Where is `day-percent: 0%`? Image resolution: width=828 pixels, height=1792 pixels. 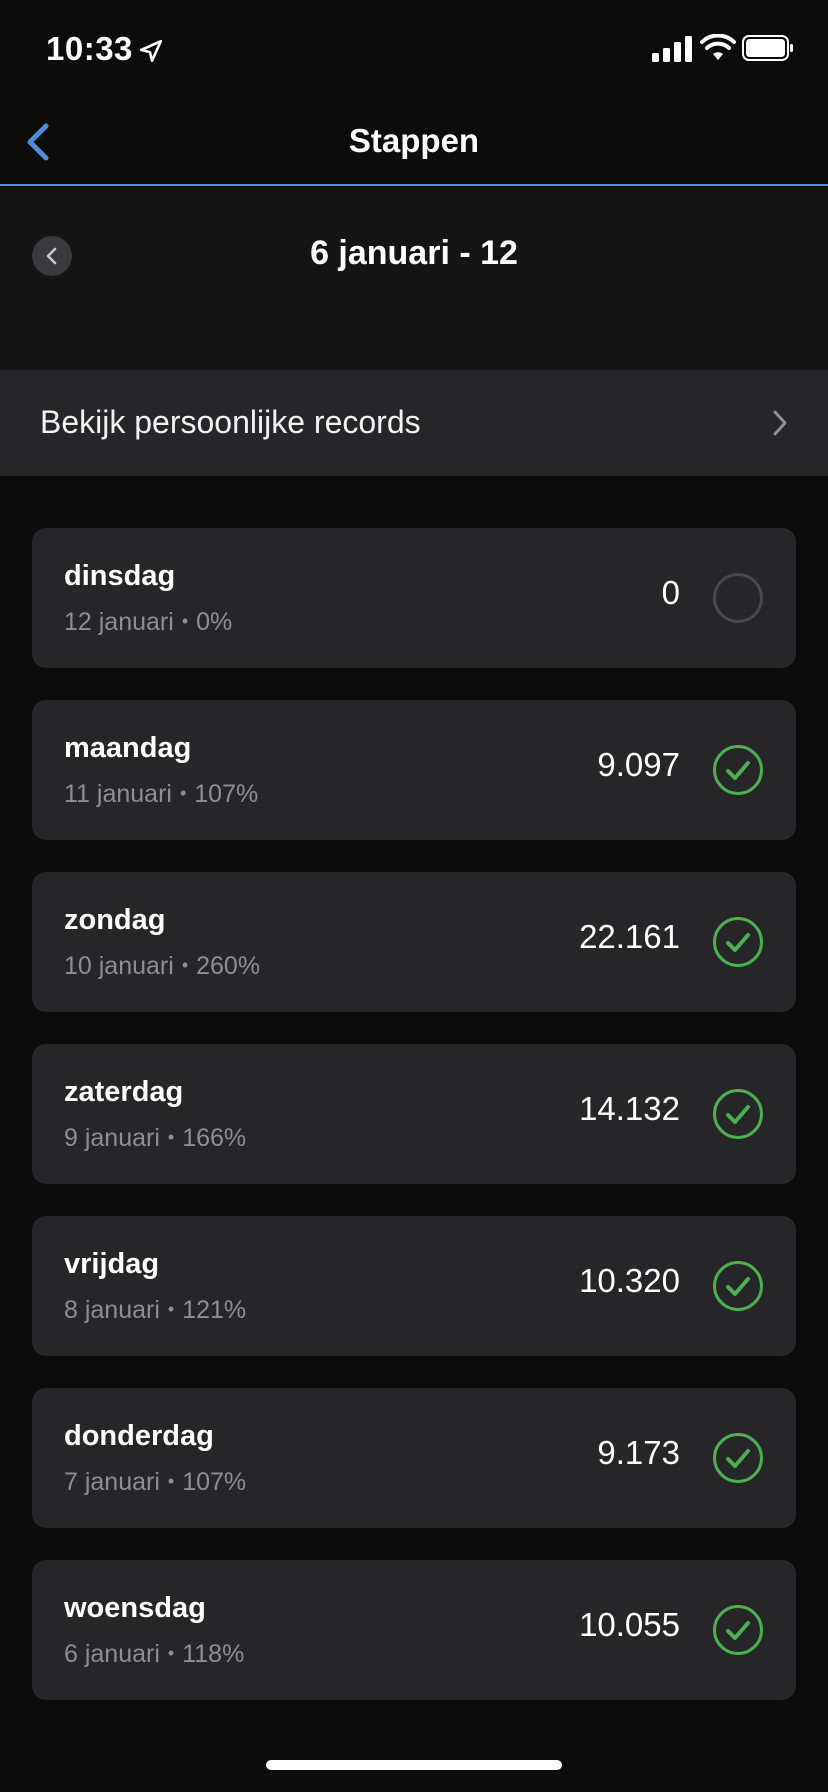
day-percent: 0% is located at coordinates (214, 622).